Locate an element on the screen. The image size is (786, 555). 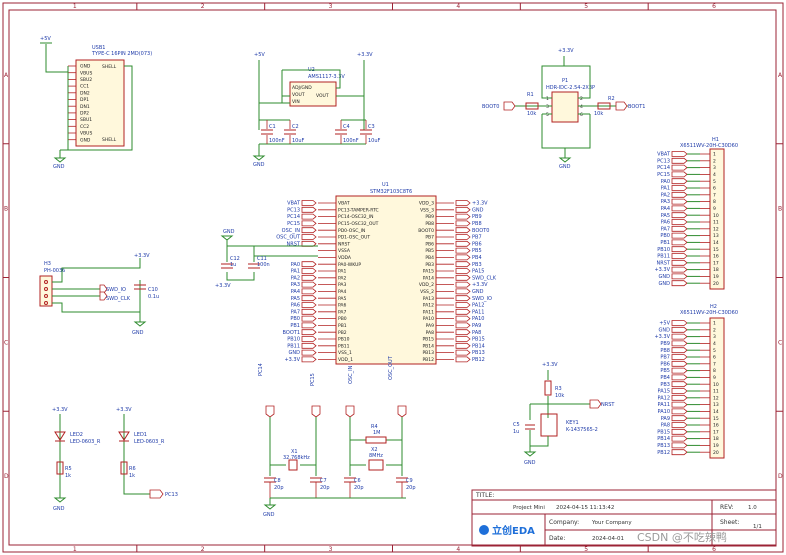
svg-text: LED-0603_R is located at coordinates (85, 442).